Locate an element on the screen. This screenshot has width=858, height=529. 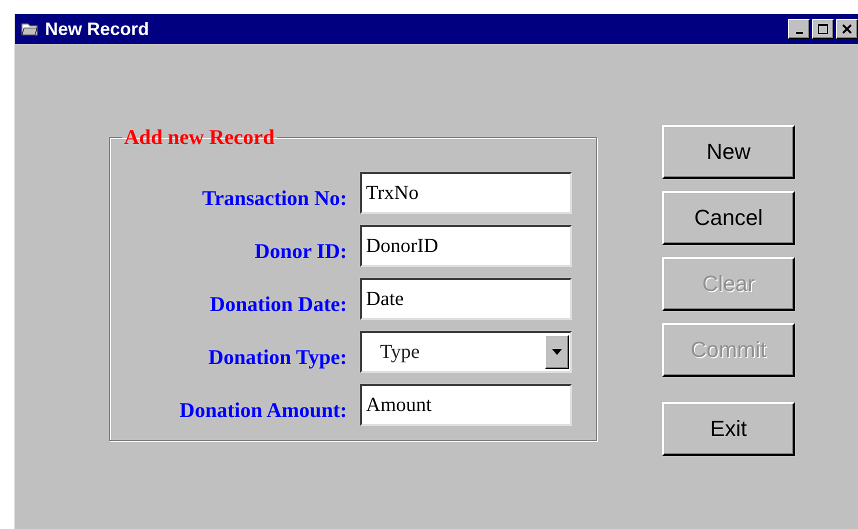
action-button: New is located at coordinates (728, 152).